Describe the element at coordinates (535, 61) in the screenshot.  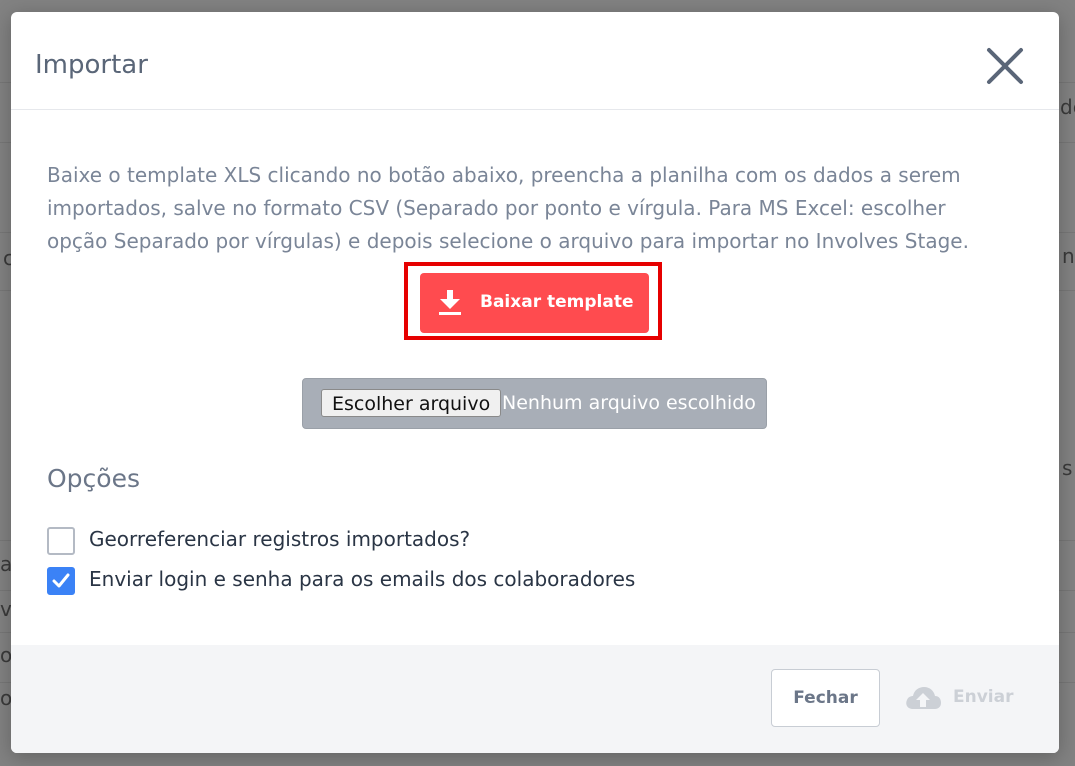
I see `modal-header: Importar` at that location.